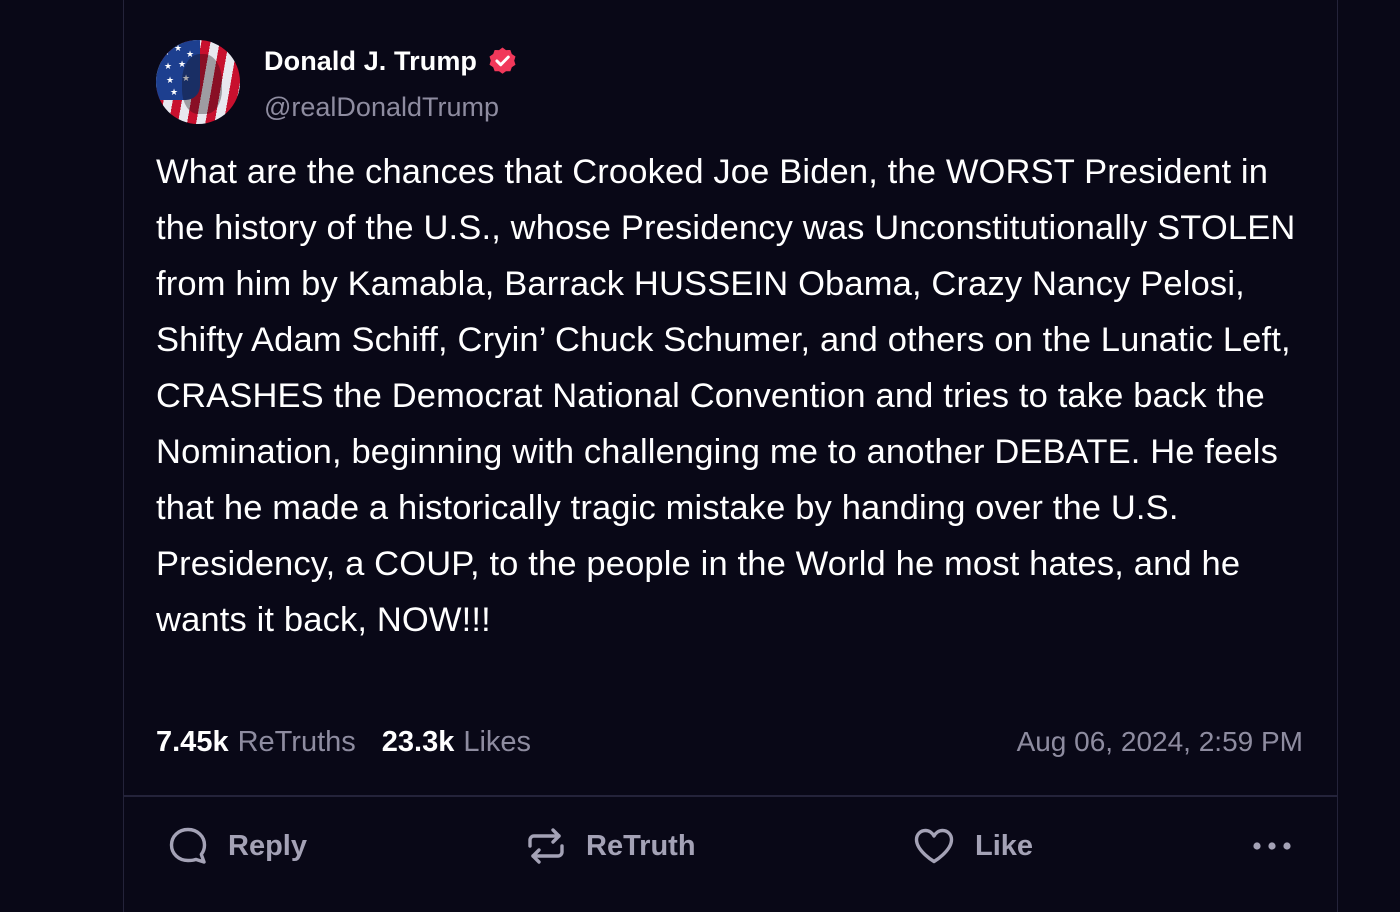 The image size is (1400, 912). I want to click on avatar: ★ ★ ★ ★ ★ ★ ★ ★, so click(198, 82).